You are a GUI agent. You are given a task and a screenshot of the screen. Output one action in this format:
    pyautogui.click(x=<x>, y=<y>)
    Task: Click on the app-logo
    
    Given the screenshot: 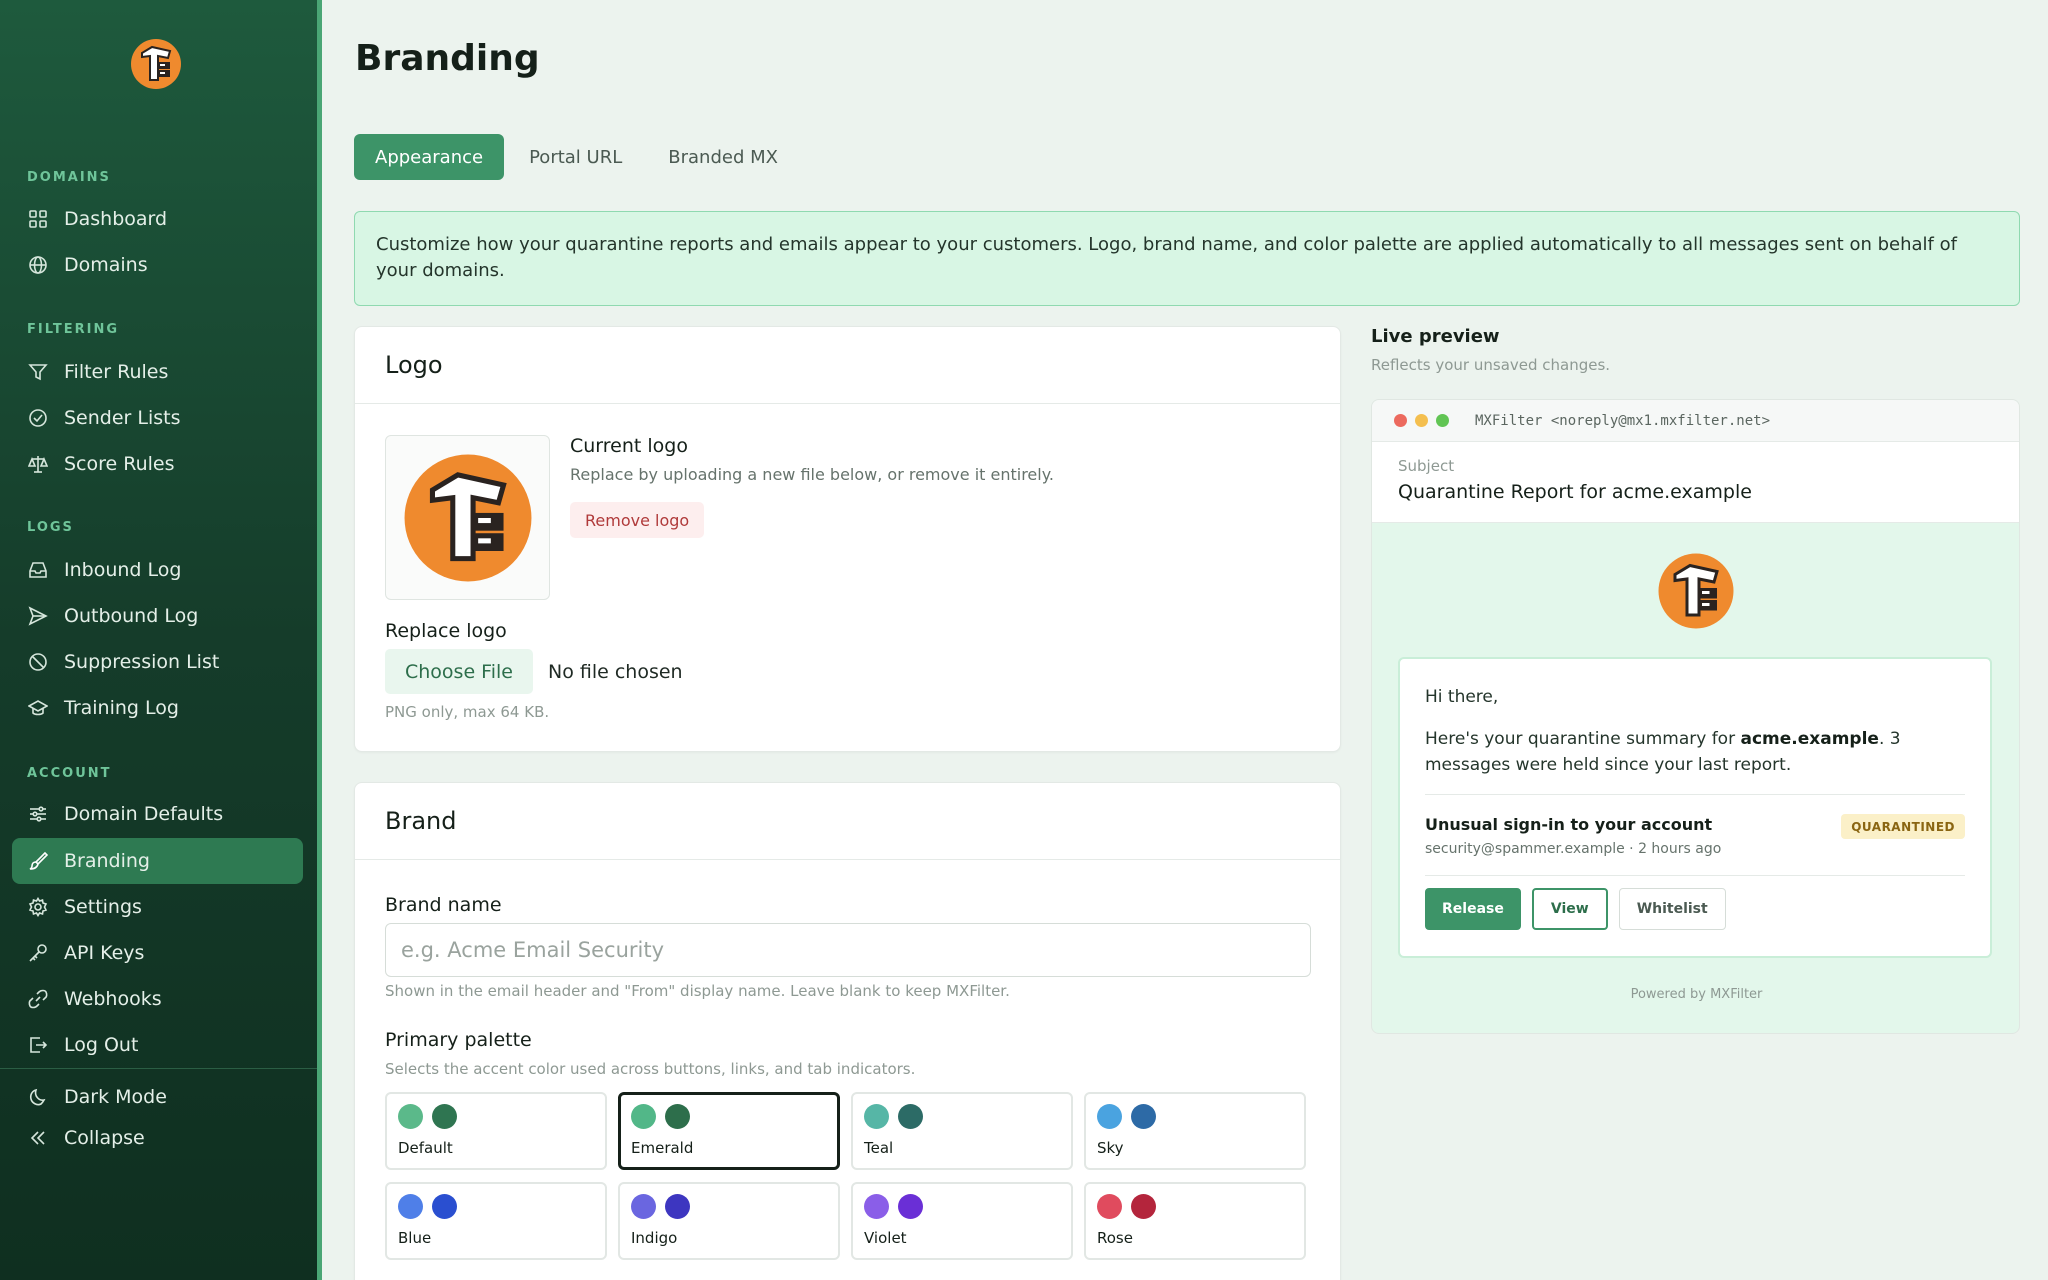 What is the action you would take?
    pyautogui.click(x=156, y=64)
    